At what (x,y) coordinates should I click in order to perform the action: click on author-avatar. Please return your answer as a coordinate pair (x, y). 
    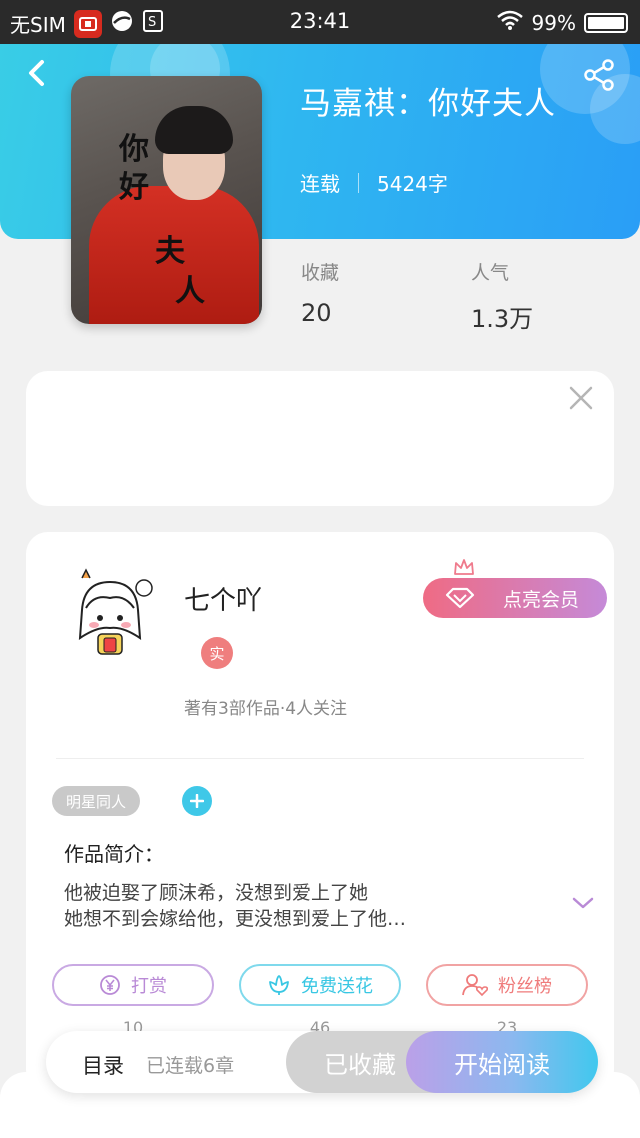
    Looking at the image, I should click on (110, 616).